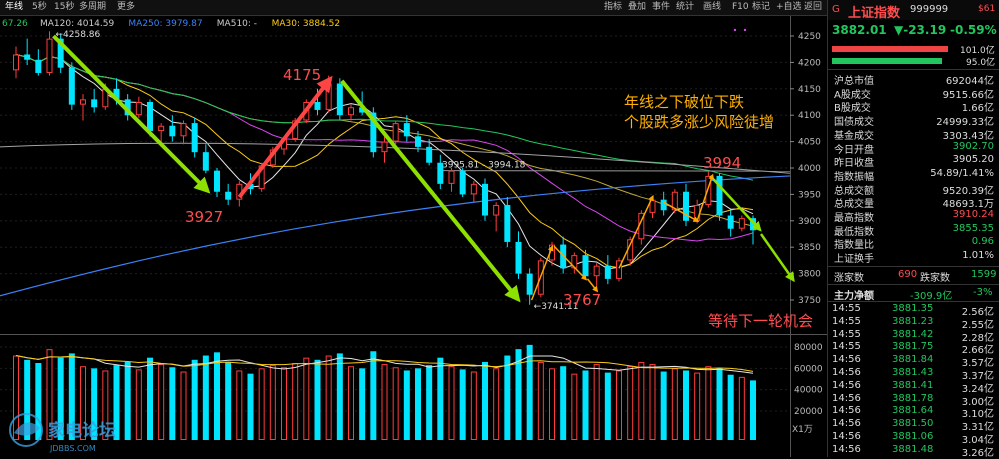 The height and width of the screenshot is (459, 999). I want to click on event-dot, so click(735, 30).